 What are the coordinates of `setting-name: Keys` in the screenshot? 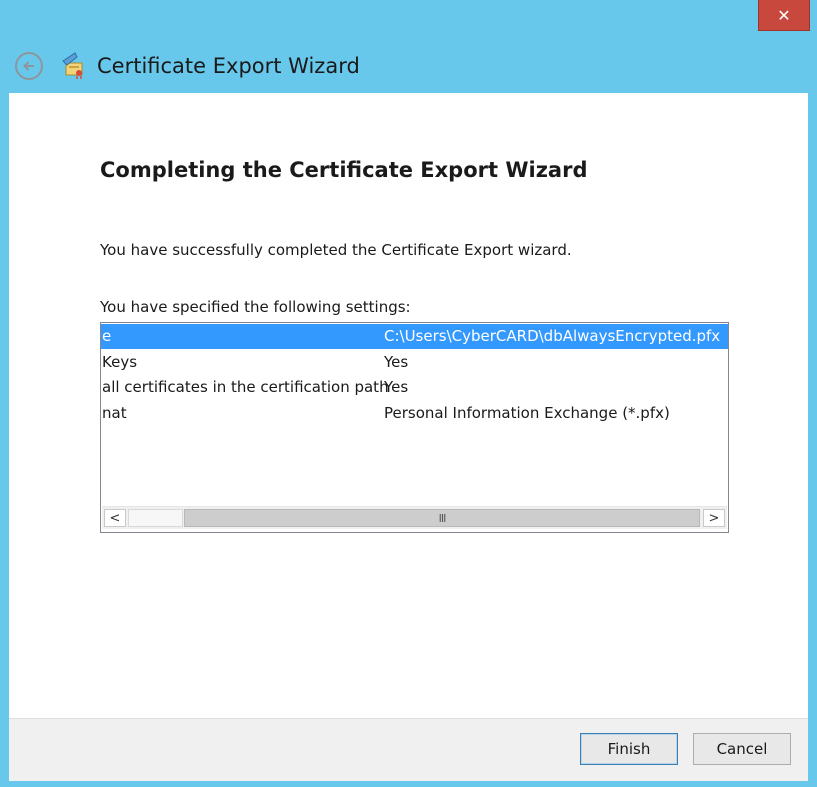 It's located at (120, 362).